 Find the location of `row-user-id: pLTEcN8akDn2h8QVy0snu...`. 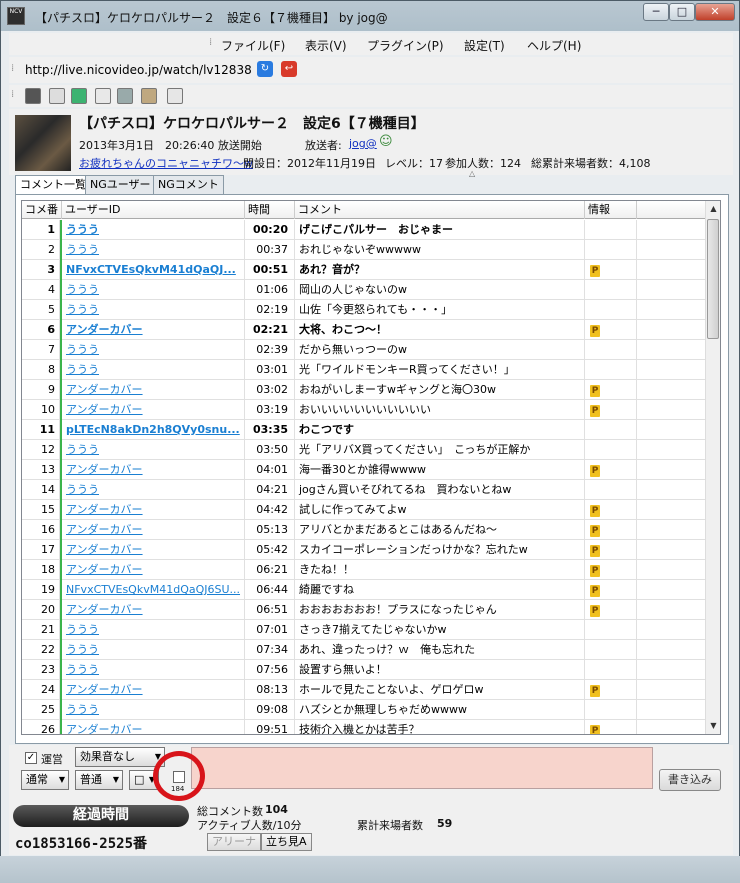

row-user-id: pLTEcN8akDn2h8QVy0snu... is located at coordinates (153, 430).